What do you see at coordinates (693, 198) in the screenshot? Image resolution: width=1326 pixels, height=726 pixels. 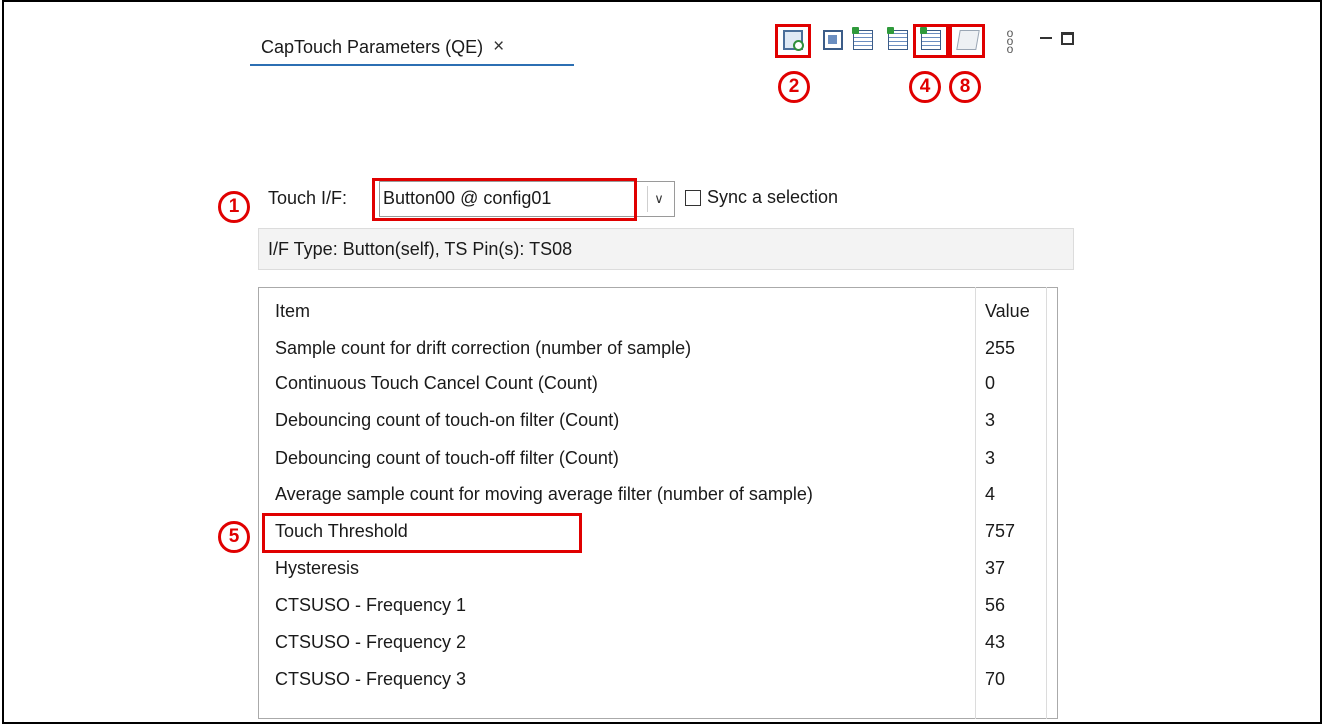 I see `sync-selection-checkbox` at bounding box center [693, 198].